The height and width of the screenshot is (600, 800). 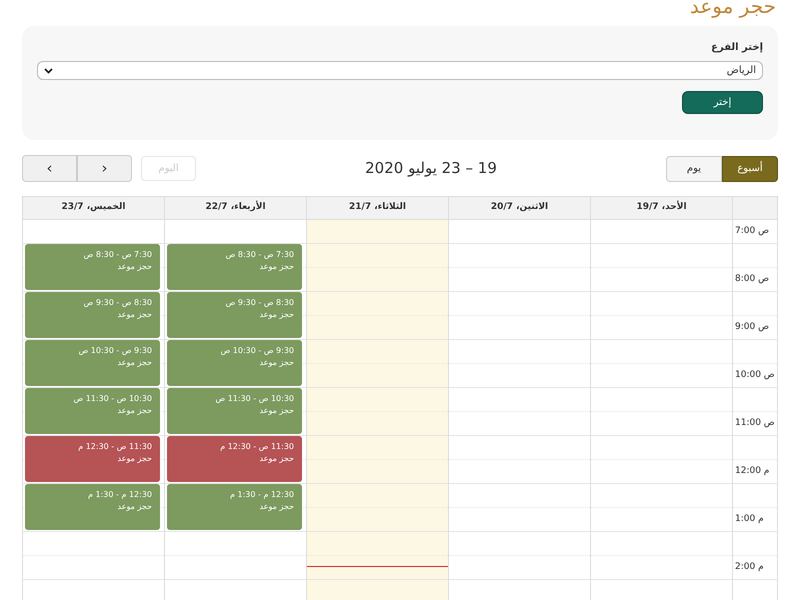 I want to click on day-header: الخميس، 23/7, so click(x=94, y=208).